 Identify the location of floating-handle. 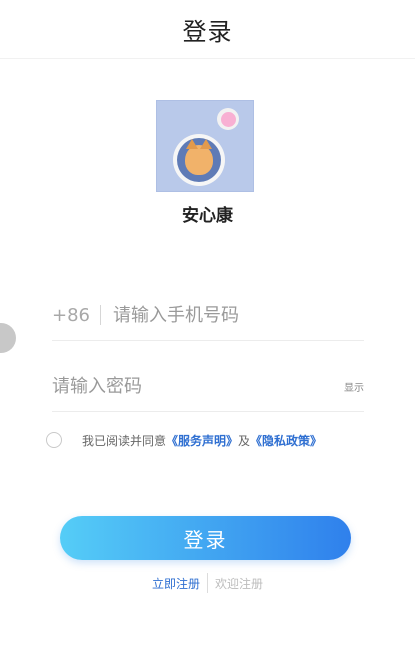
(8, 338).